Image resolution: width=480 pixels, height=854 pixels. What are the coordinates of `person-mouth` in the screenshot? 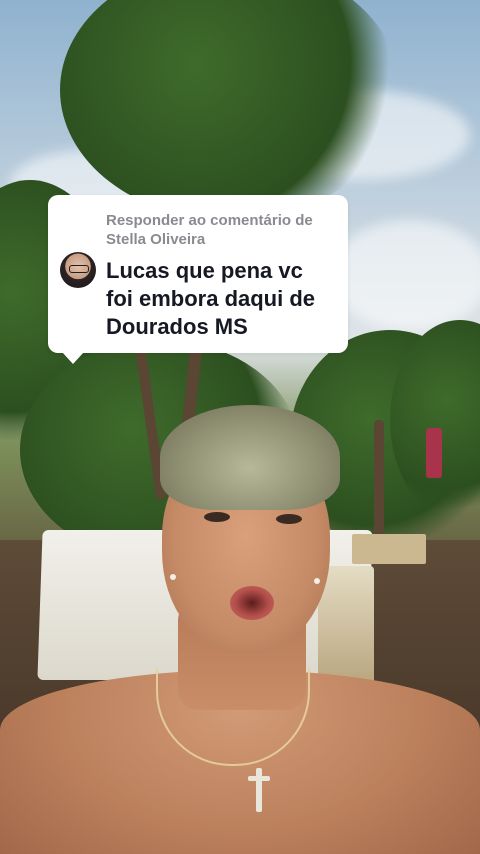 It's located at (252, 603).